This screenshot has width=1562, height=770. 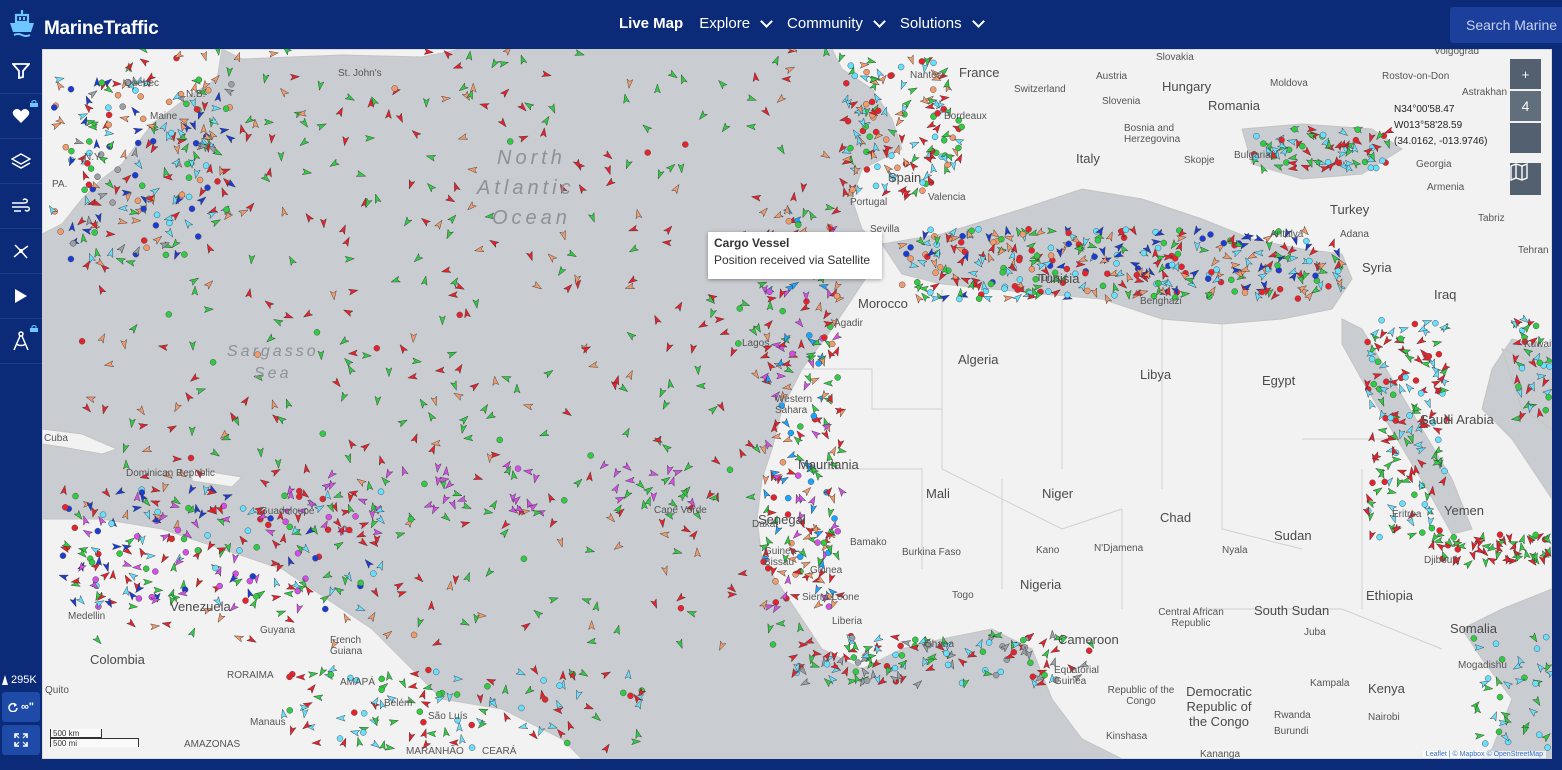 What do you see at coordinates (21, 296) in the screenshot?
I see `playback-button` at bounding box center [21, 296].